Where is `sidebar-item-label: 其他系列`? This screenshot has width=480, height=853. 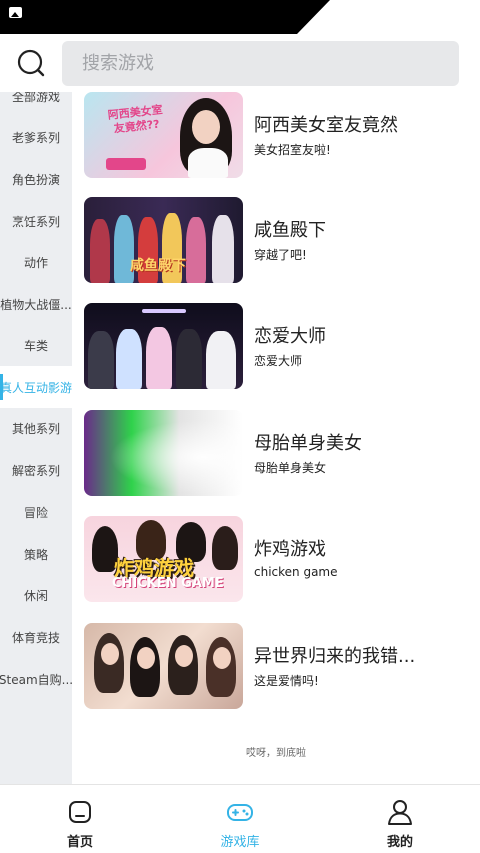
sidebar-item-label: 其他系列 is located at coordinates (35, 428).